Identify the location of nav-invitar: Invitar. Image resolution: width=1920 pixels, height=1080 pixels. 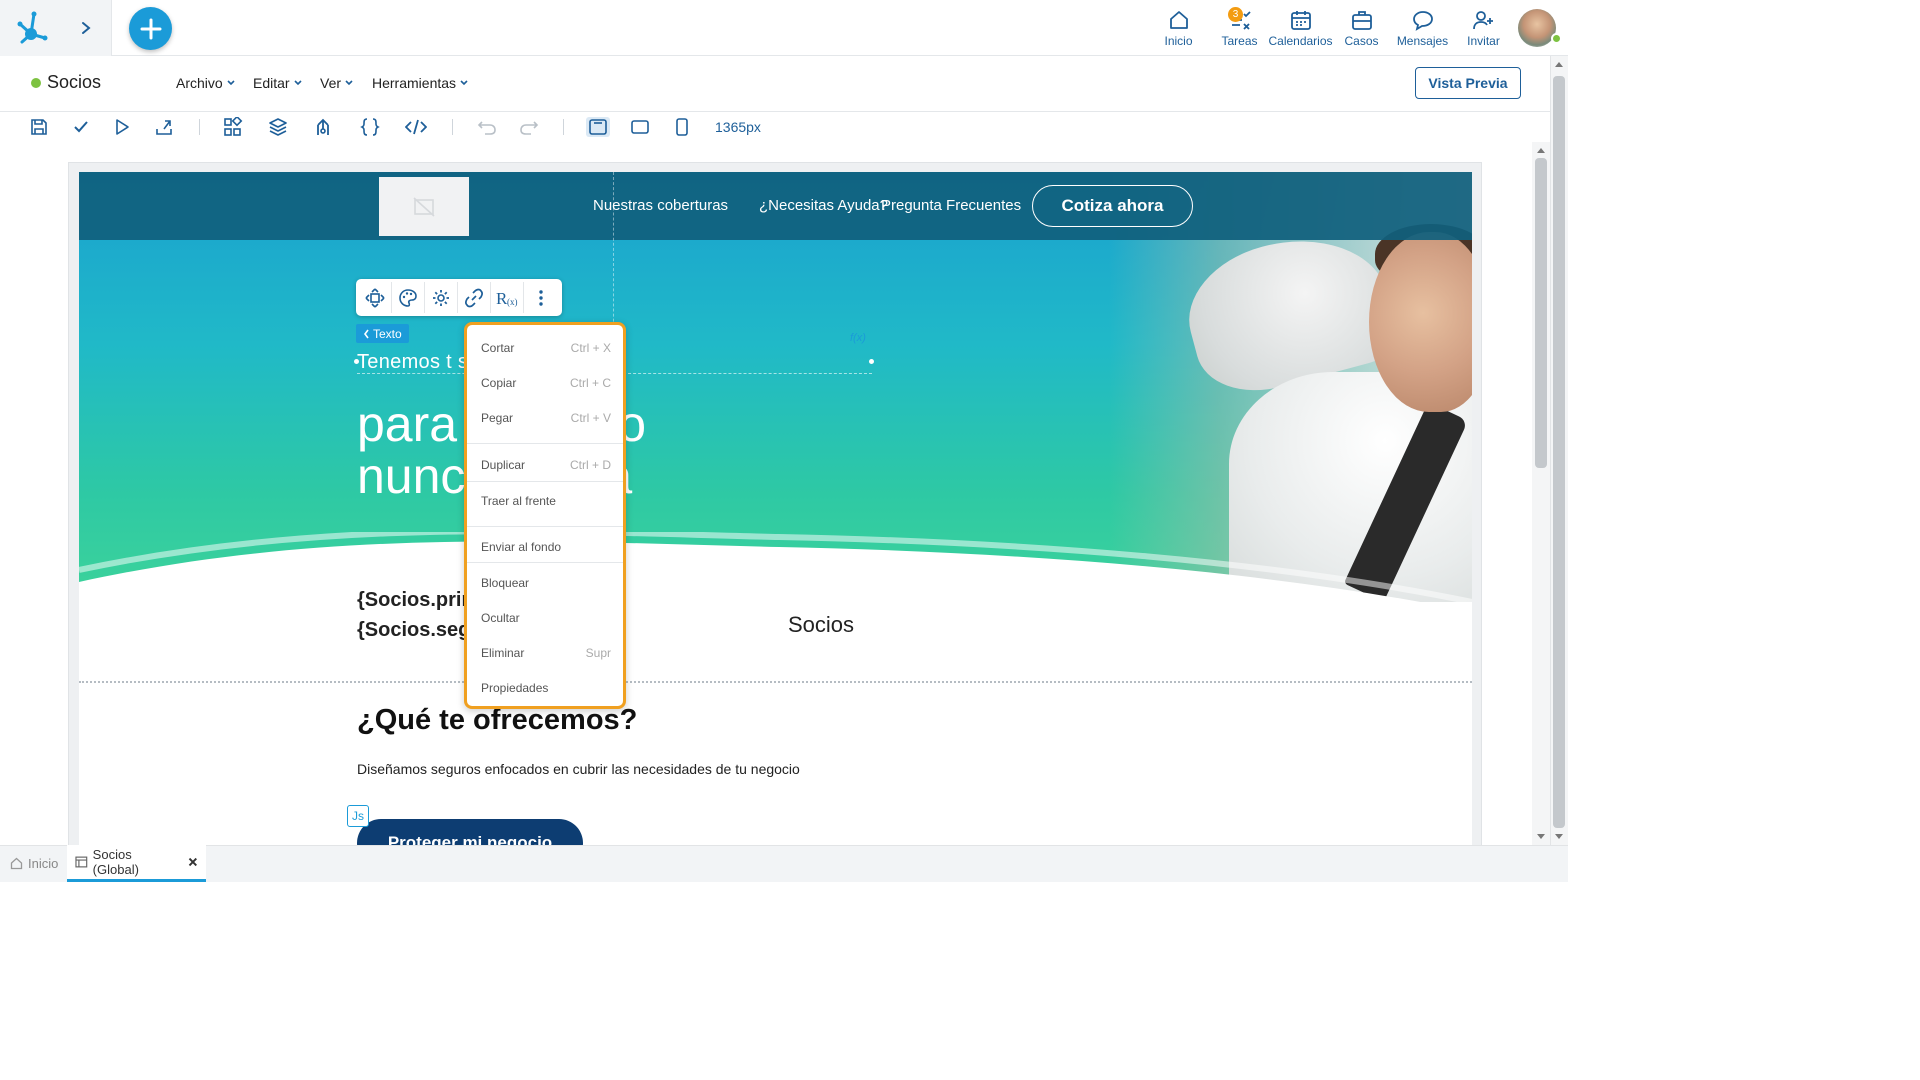
(1483, 28).